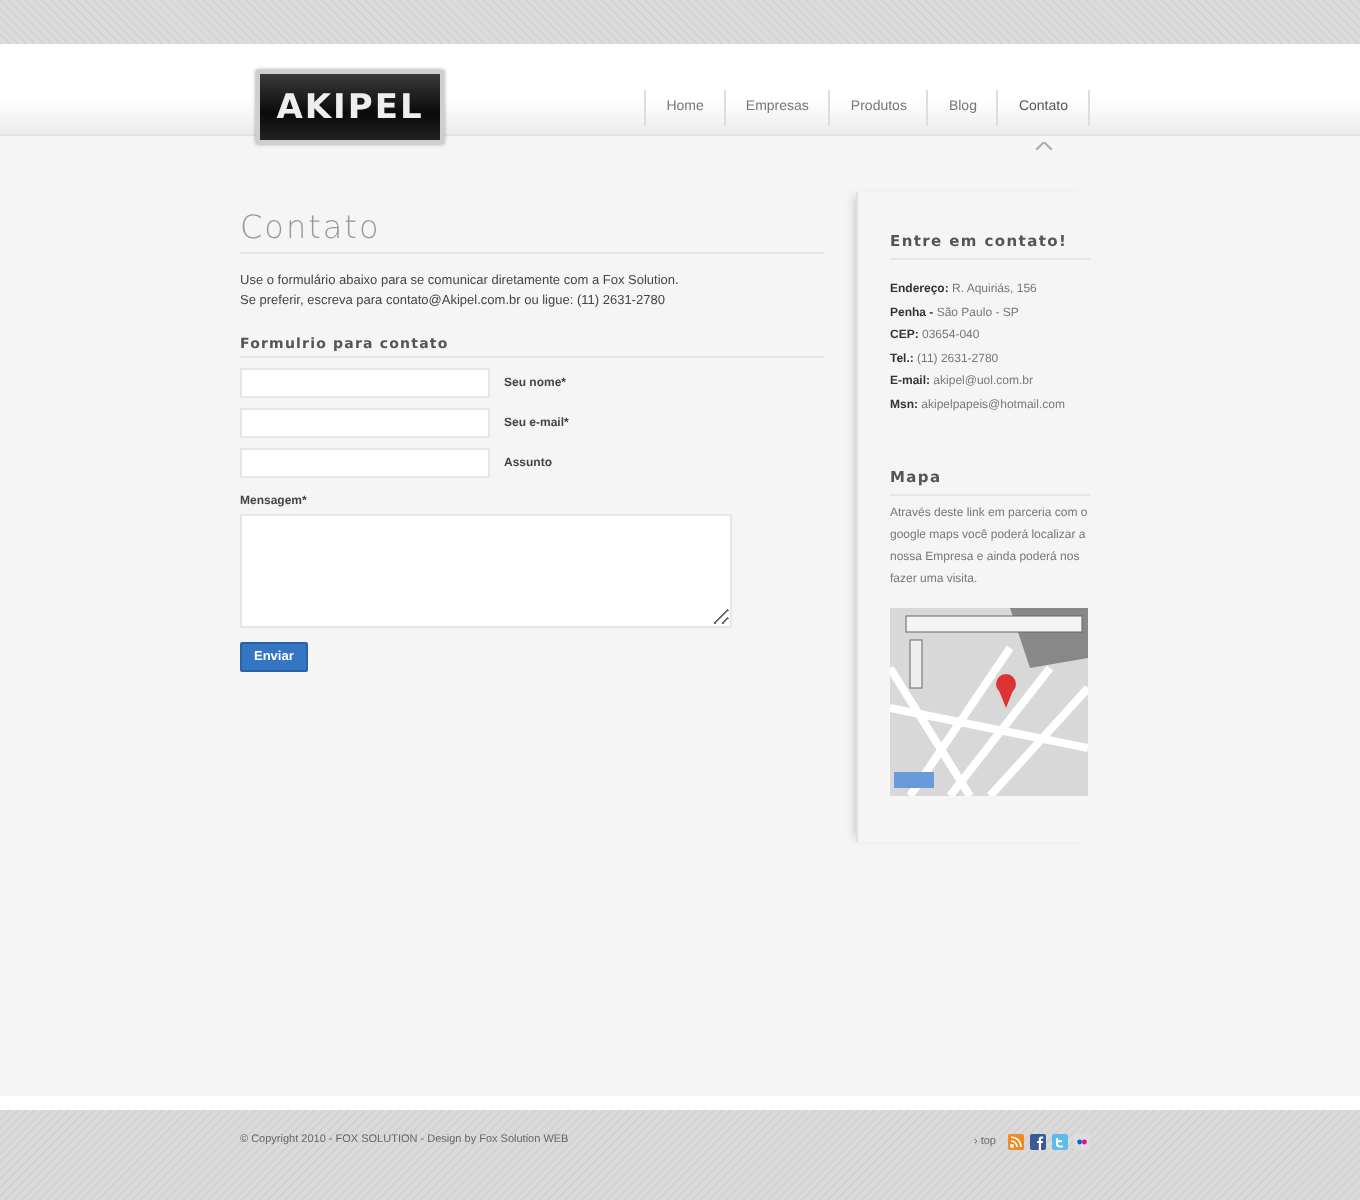 The image size is (1360, 1200). I want to click on facebook-icon, so click(1038, 1142).